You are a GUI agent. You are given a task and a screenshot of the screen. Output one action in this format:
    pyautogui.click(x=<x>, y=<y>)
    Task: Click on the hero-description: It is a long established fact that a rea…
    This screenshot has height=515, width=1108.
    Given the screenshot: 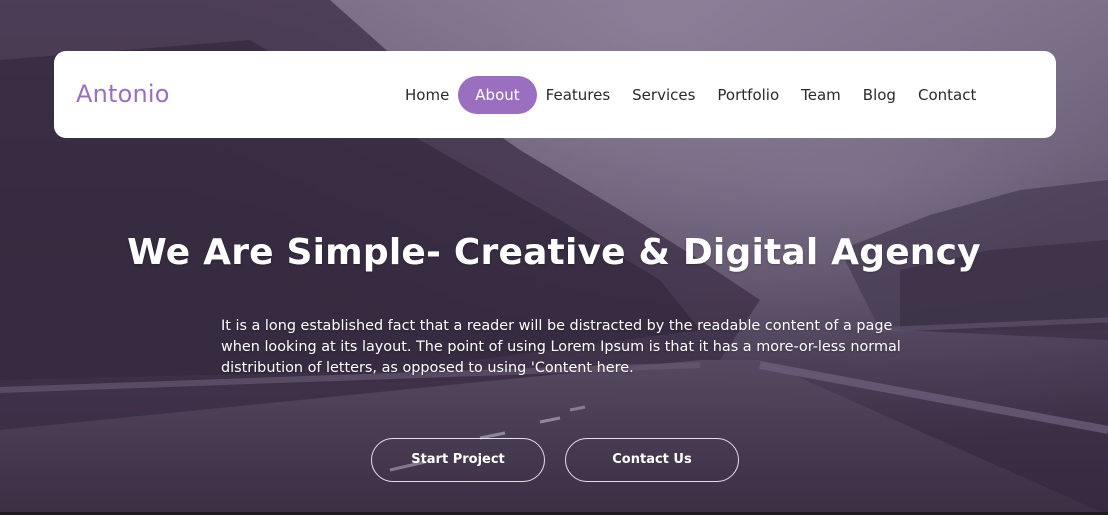 What is the action you would take?
    pyautogui.click(x=561, y=347)
    